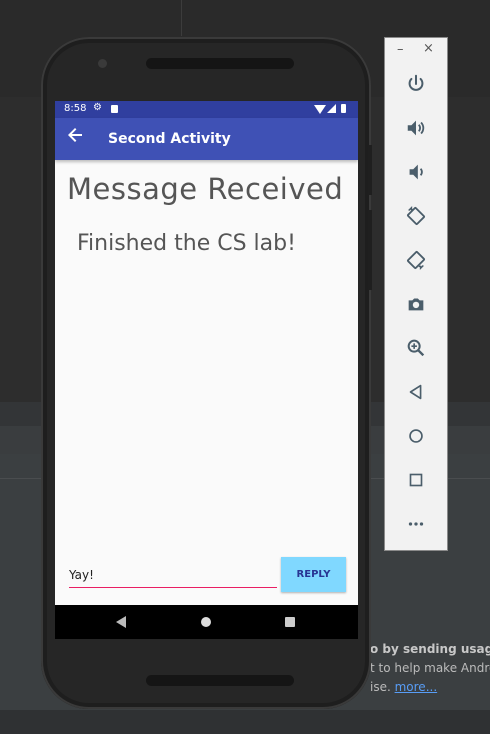  What do you see at coordinates (220, 63) in the screenshot?
I see `top-speaker` at bounding box center [220, 63].